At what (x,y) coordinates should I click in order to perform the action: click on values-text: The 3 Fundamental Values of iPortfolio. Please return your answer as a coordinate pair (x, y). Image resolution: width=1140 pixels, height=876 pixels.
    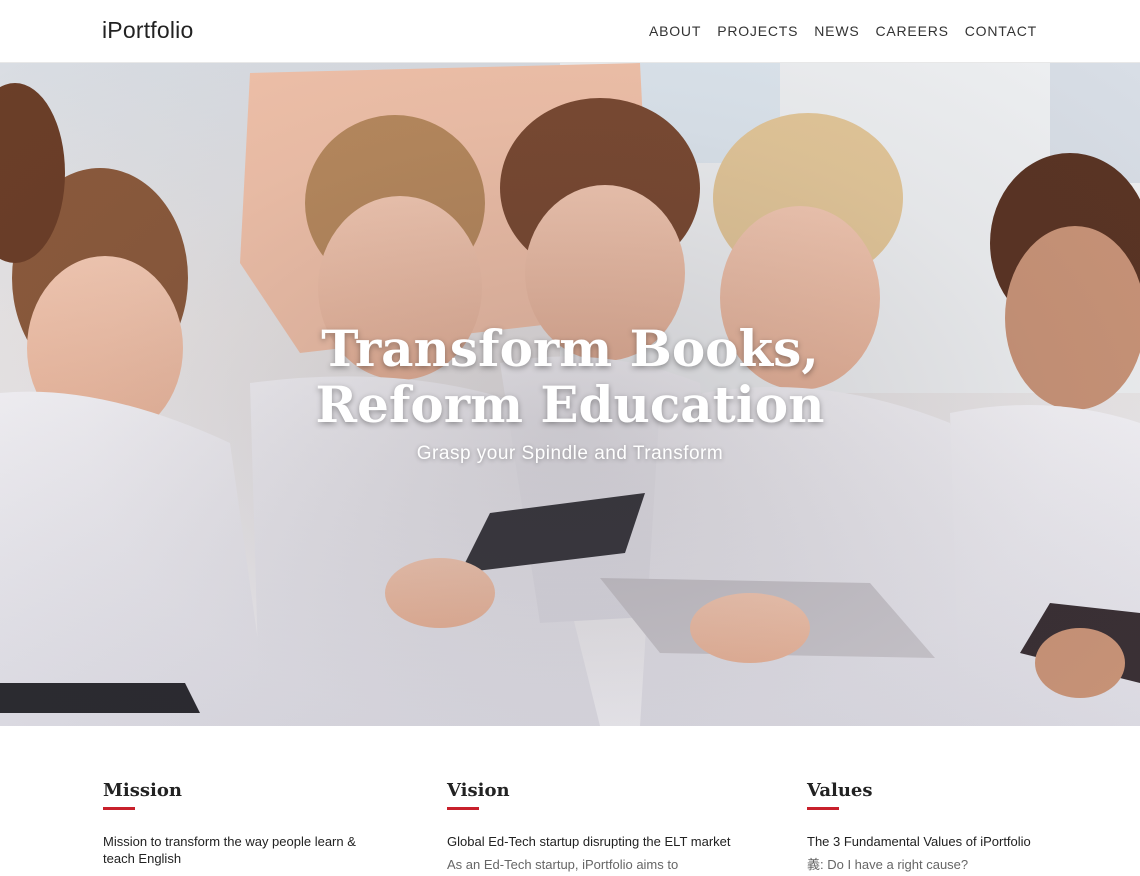
    Looking at the image, I should click on (919, 841).